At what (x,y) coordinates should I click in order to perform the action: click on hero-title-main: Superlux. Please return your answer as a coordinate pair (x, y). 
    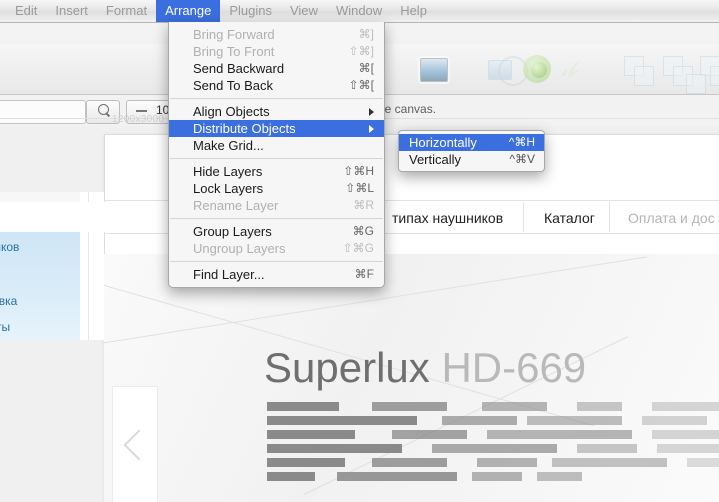
    Looking at the image, I should click on (353, 367).